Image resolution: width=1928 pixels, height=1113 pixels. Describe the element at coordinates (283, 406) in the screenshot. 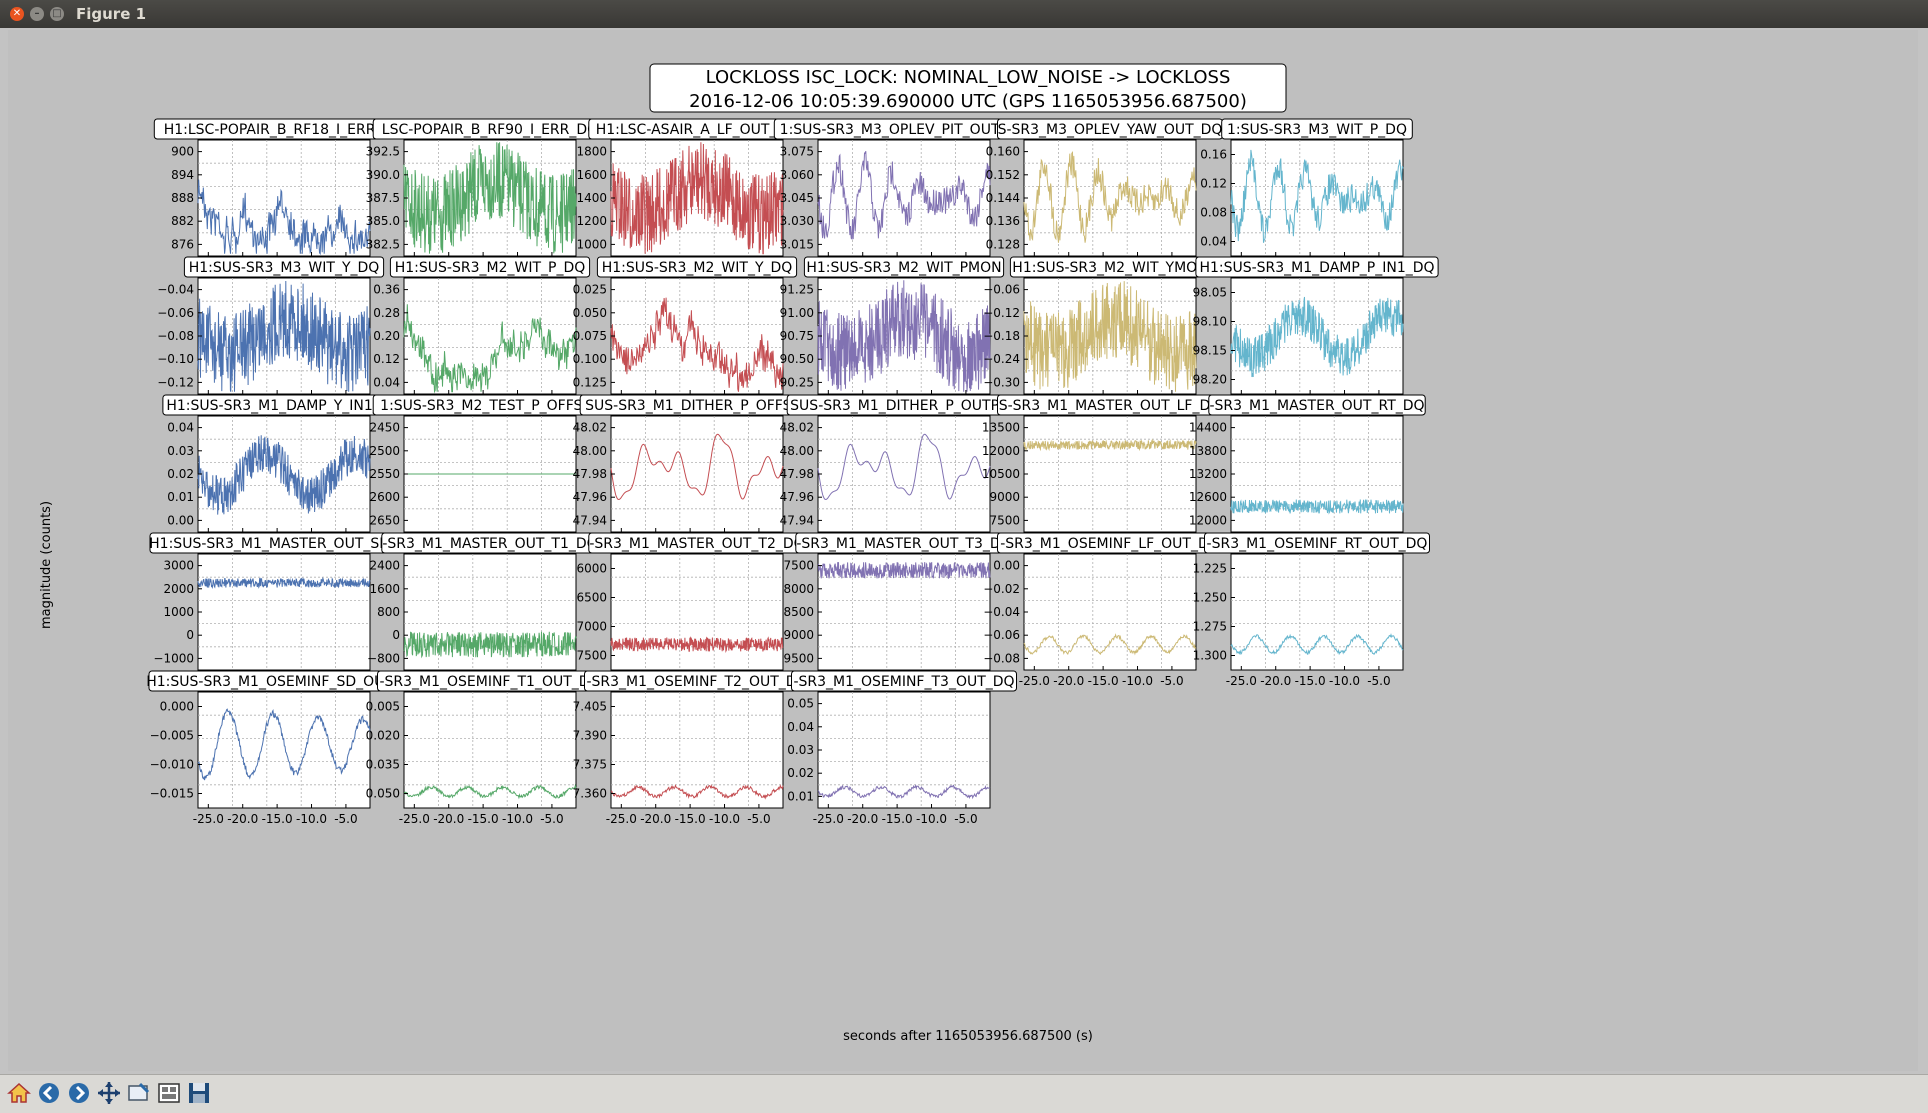

I see `subplot-title: H1:SUS-SR3_M1_DAMP_Y_IN1_DQ` at that location.